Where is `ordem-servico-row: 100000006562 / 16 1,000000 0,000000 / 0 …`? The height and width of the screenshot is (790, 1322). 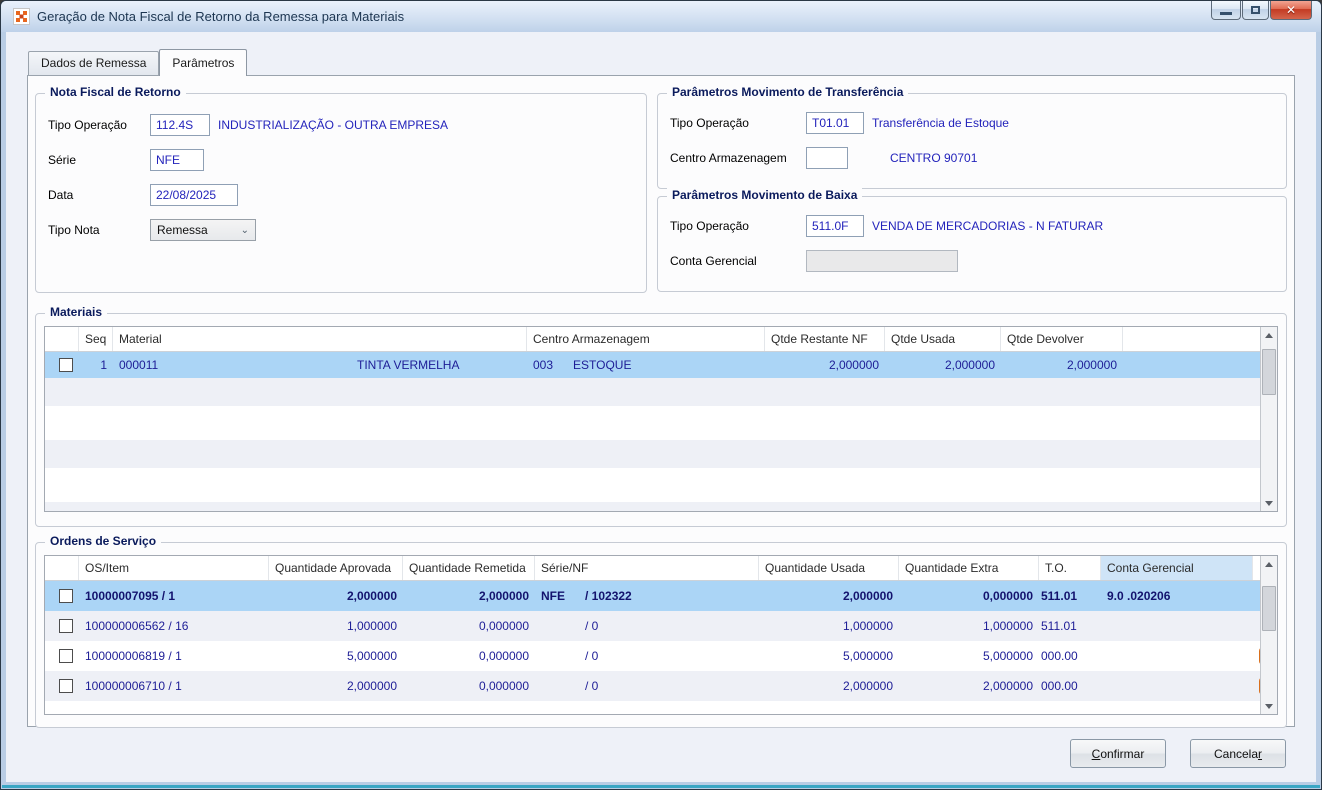
ordem-servico-row: 100000006562 / 16 1,000000 0,000000 / 0 … is located at coordinates (652, 626).